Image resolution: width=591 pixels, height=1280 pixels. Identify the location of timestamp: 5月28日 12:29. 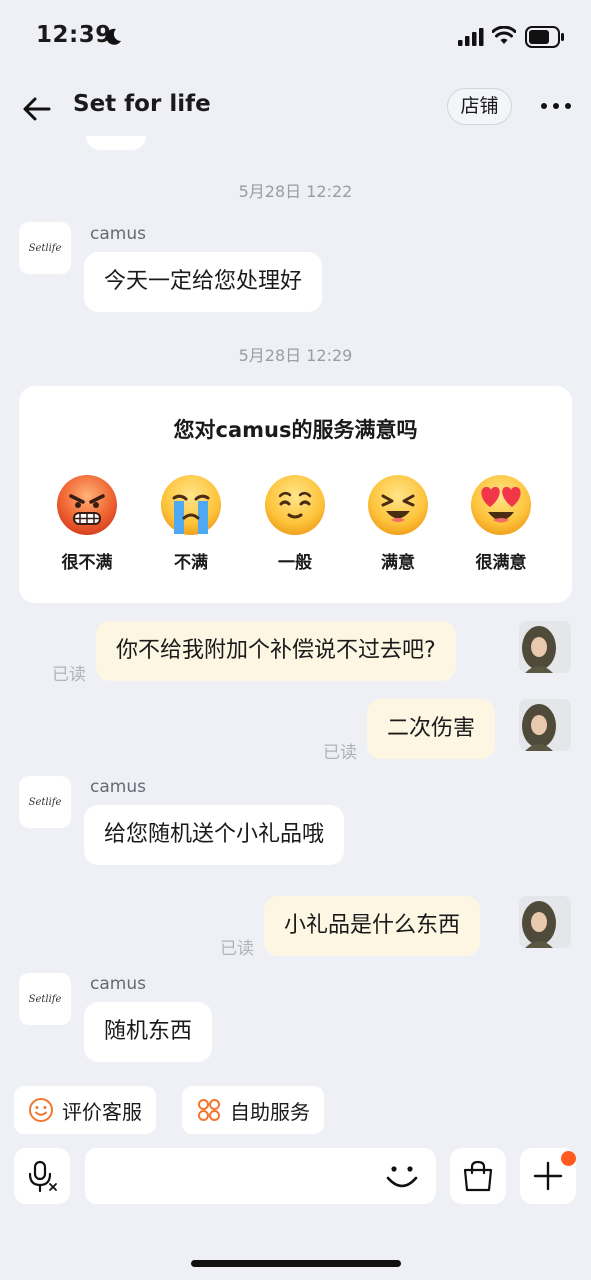
(295, 355).